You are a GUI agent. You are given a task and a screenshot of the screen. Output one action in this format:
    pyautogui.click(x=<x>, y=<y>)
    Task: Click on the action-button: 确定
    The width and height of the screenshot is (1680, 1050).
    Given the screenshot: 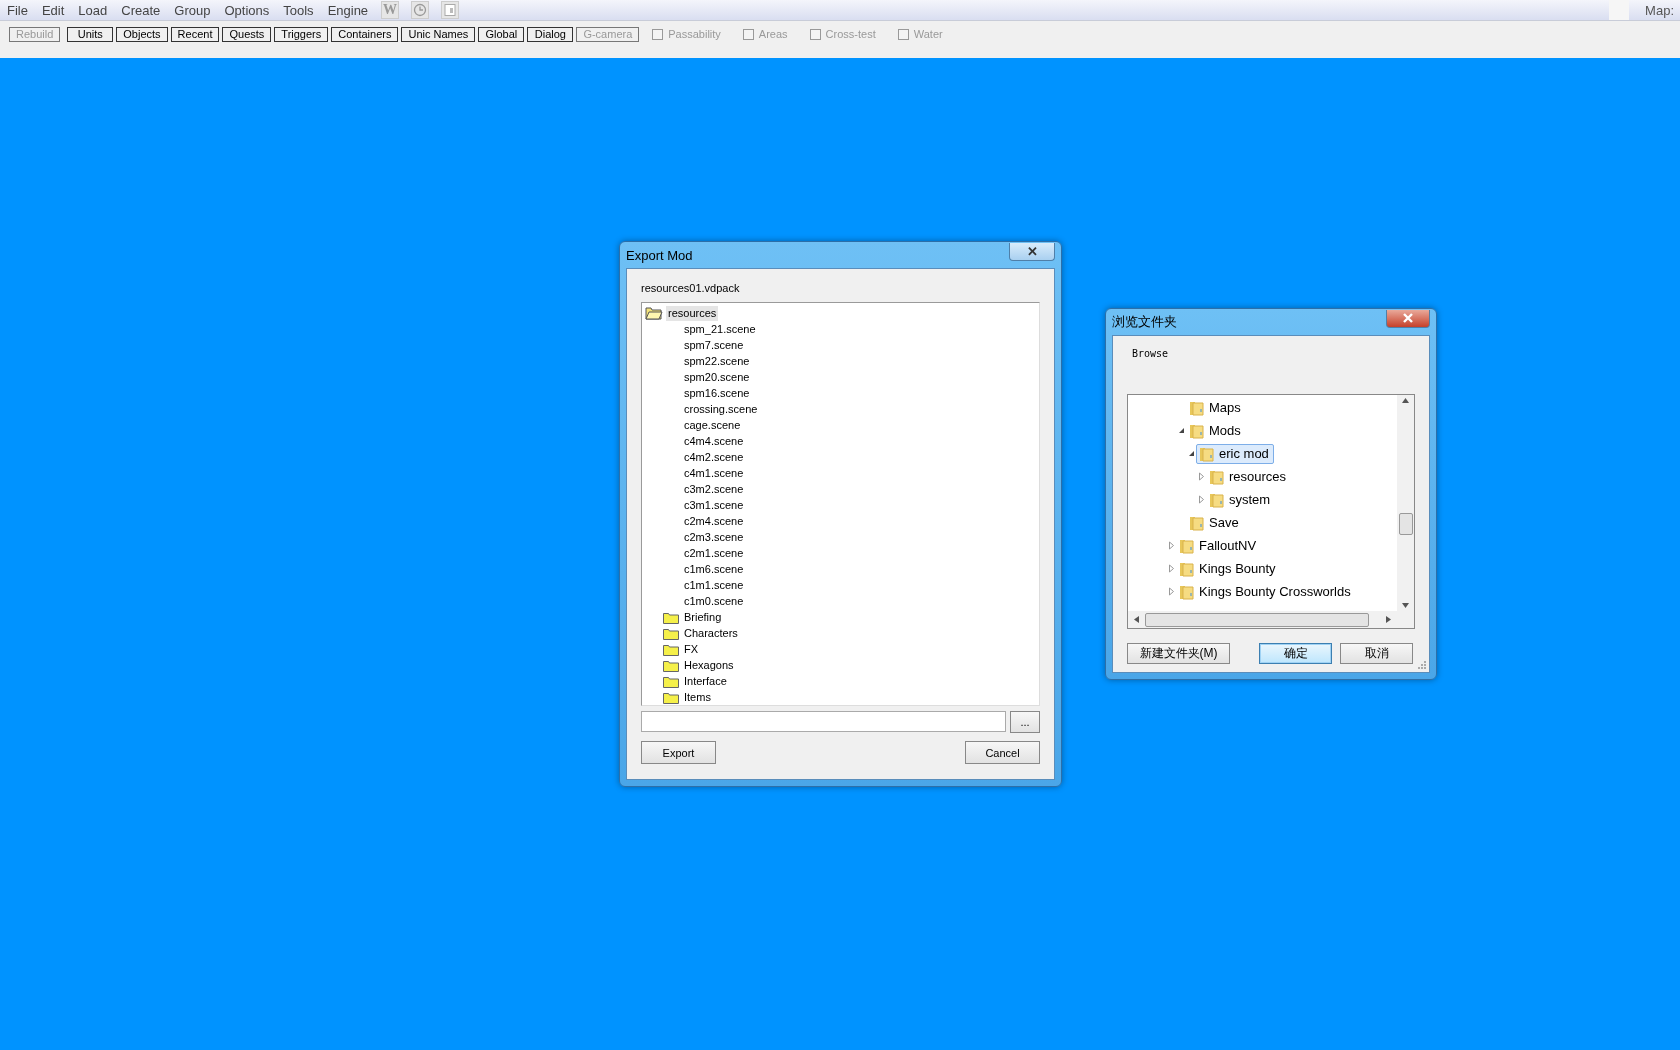 What is the action you would take?
    pyautogui.click(x=1295, y=653)
    